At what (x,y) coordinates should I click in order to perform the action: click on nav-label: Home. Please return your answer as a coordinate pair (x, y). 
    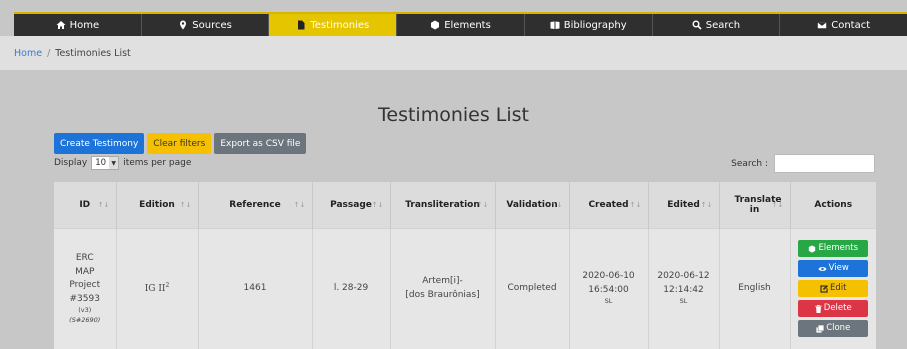
    Looking at the image, I should click on (84, 25).